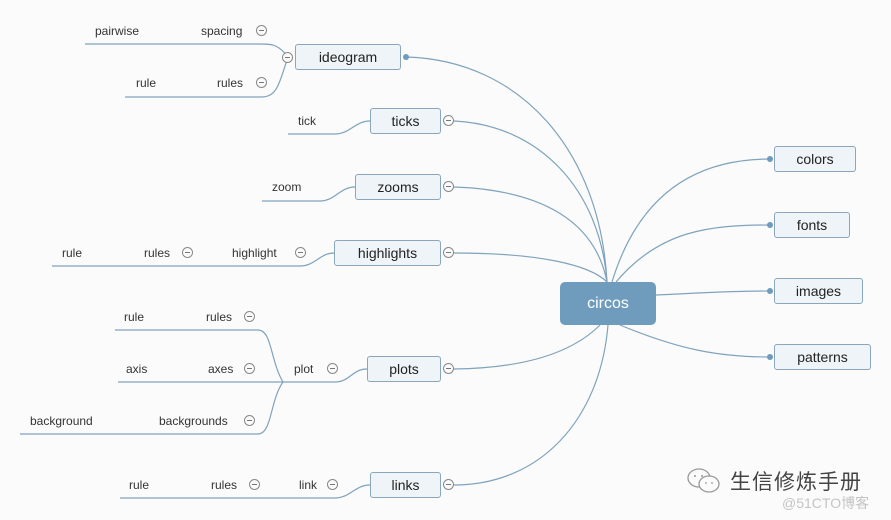  What do you see at coordinates (826, 503) in the screenshot?
I see `watermark-subtitle: @51CTO博客` at bounding box center [826, 503].